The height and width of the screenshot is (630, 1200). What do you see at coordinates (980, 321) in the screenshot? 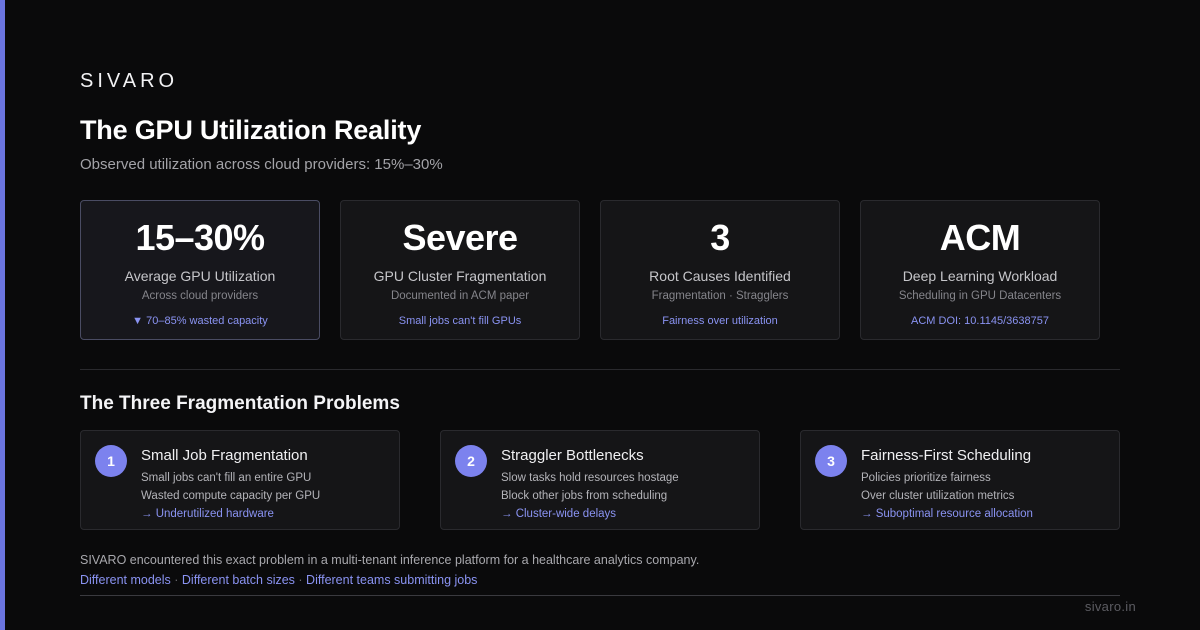
I see `stat-note: ACM DOI: 10.1145/3638757` at bounding box center [980, 321].